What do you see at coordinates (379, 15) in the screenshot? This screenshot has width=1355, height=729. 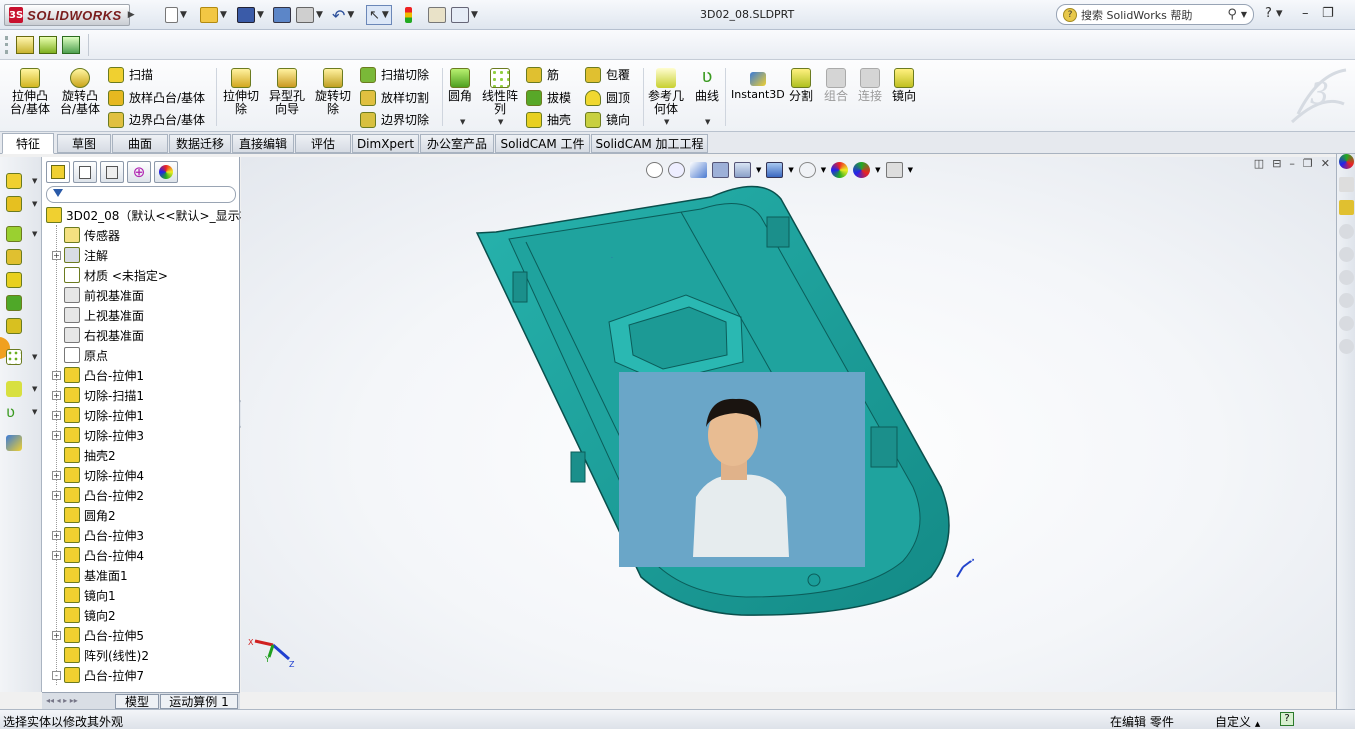 I see `select-button: ↖ ▼` at bounding box center [379, 15].